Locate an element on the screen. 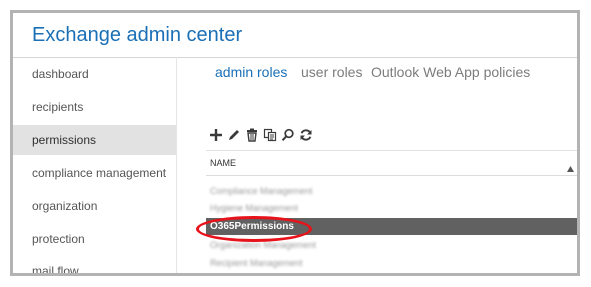  highlight-ring-annotation is located at coordinates (254, 229).